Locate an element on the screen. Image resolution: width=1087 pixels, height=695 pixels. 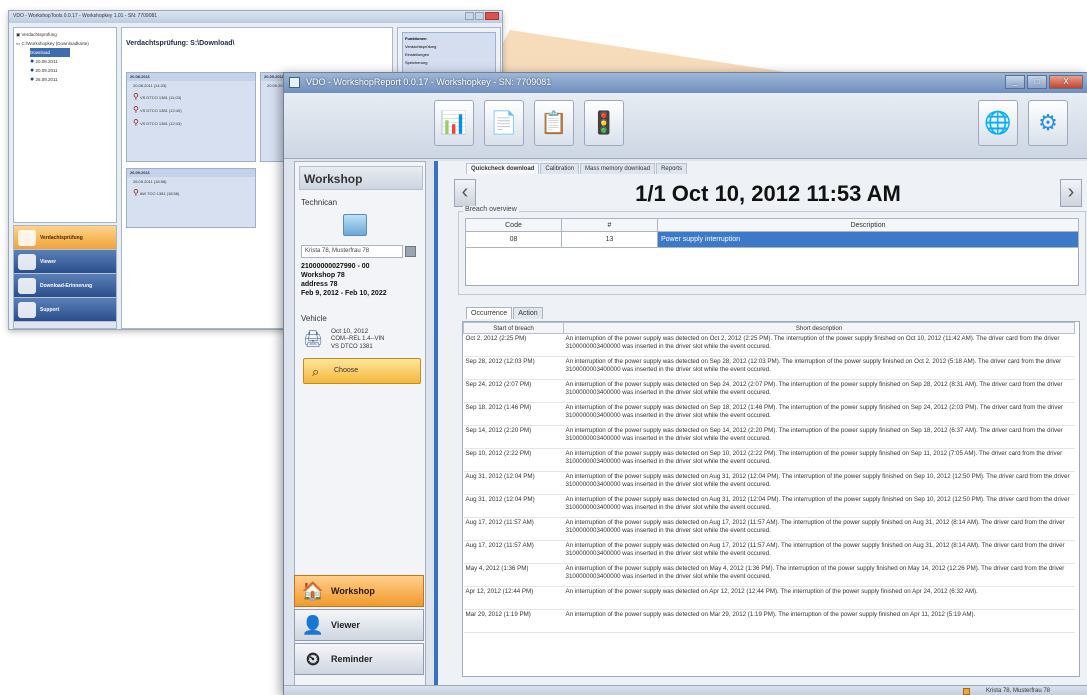
tree-node-label: Verdachtsprüfung is located at coordinates (39, 34).